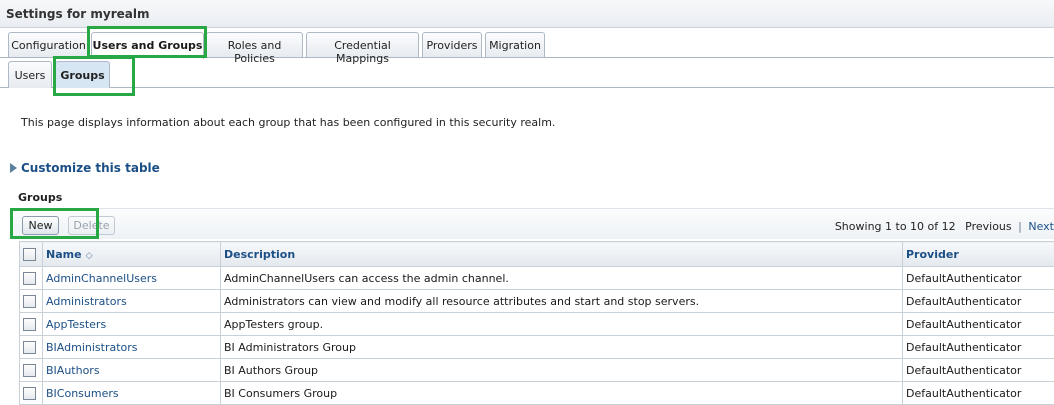 This screenshot has width=1054, height=405. What do you see at coordinates (562, 324) in the screenshot?
I see `group-description: AppTesters group.` at bounding box center [562, 324].